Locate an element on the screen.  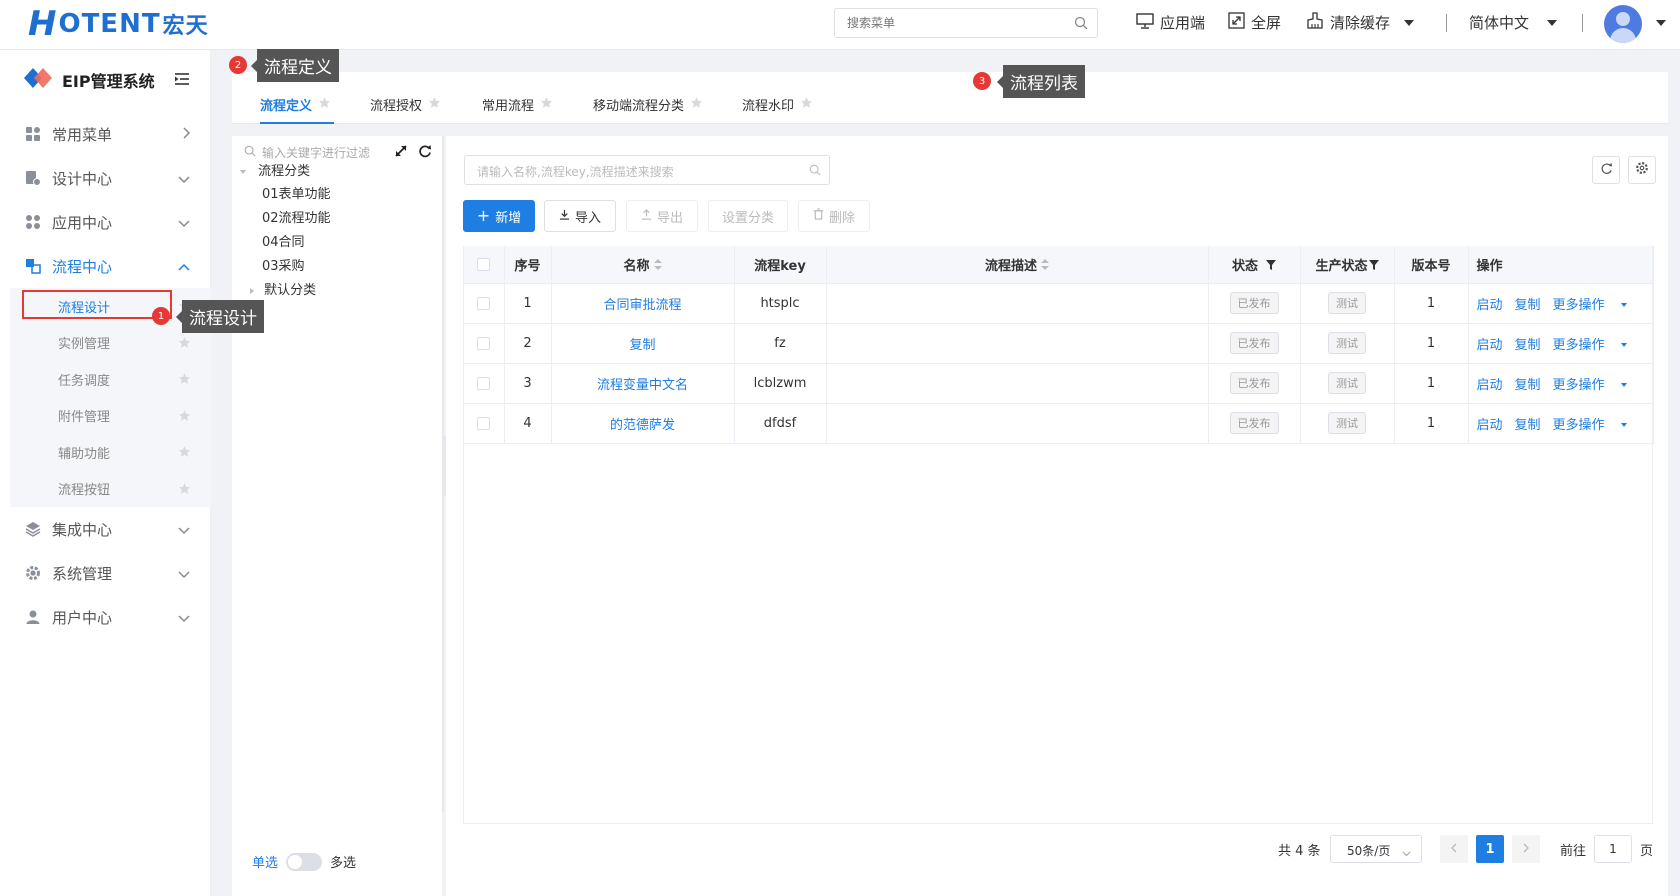
avatar-caret-icon is located at coordinates (1661, 23).